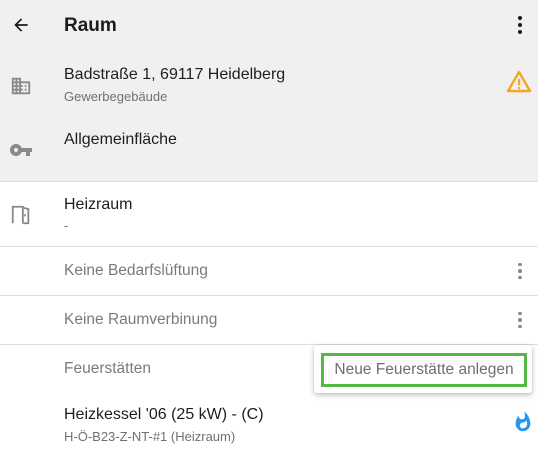 The image size is (538, 455). Describe the element at coordinates (141, 319) in the screenshot. I see `connection-label: Keine Raumverbinung` at that location.